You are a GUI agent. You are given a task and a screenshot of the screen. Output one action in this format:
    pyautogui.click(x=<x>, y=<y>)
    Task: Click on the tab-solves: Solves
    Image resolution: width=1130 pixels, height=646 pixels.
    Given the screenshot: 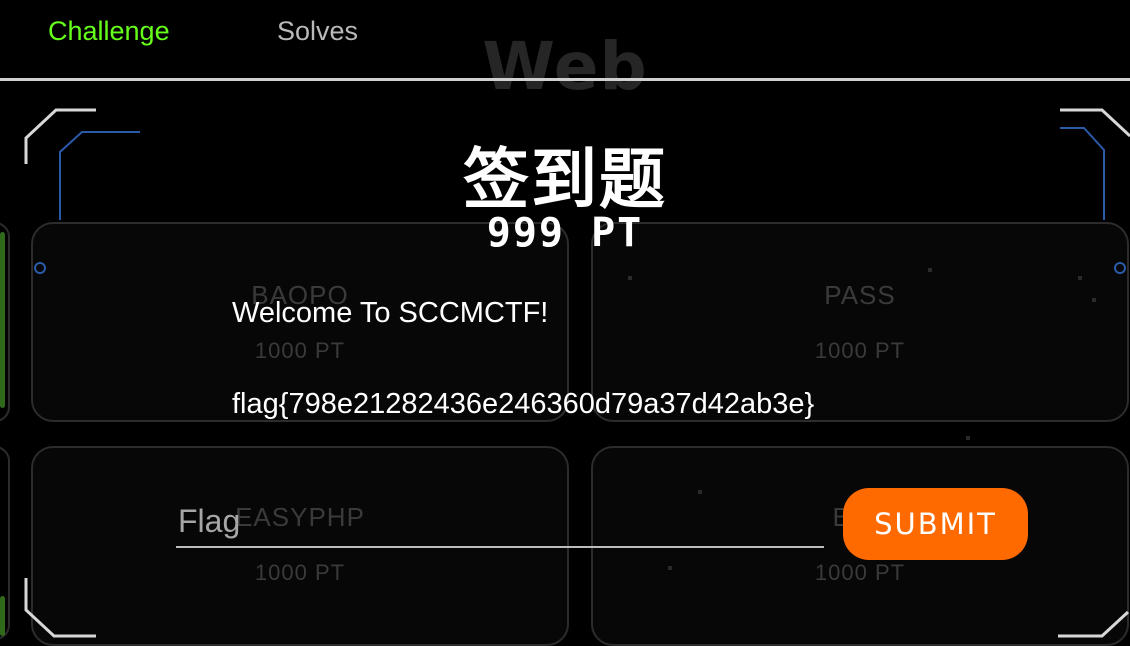 What is the action you would take?
    pyautogui.click(x=317, y=31)
    